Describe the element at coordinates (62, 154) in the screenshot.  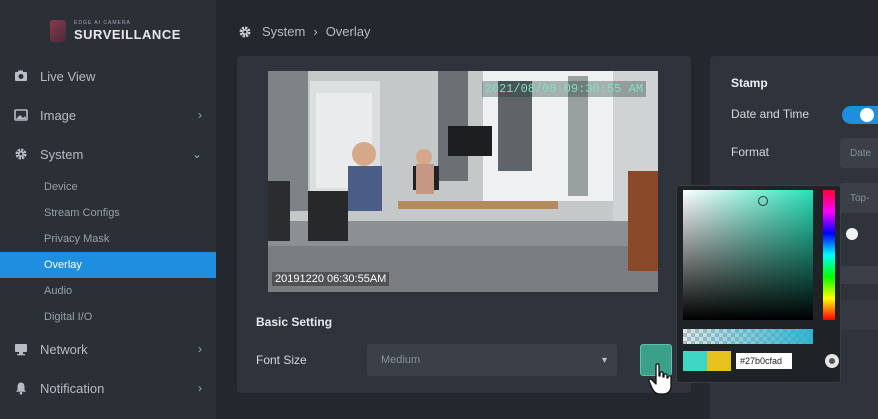
I see `sidebar-item-label: System` at that location.